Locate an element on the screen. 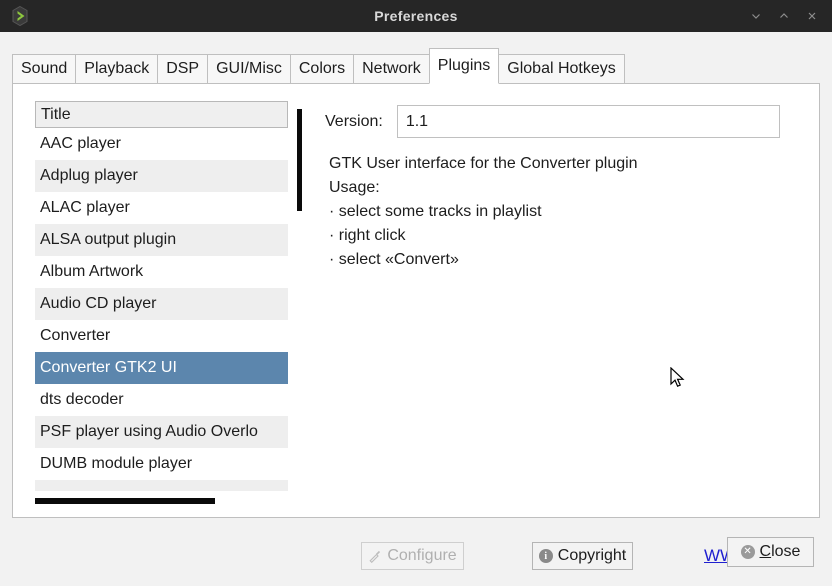 The image size is (832, 586). description-line: · select some tracks in playlist is located at coordinates (435, 211).